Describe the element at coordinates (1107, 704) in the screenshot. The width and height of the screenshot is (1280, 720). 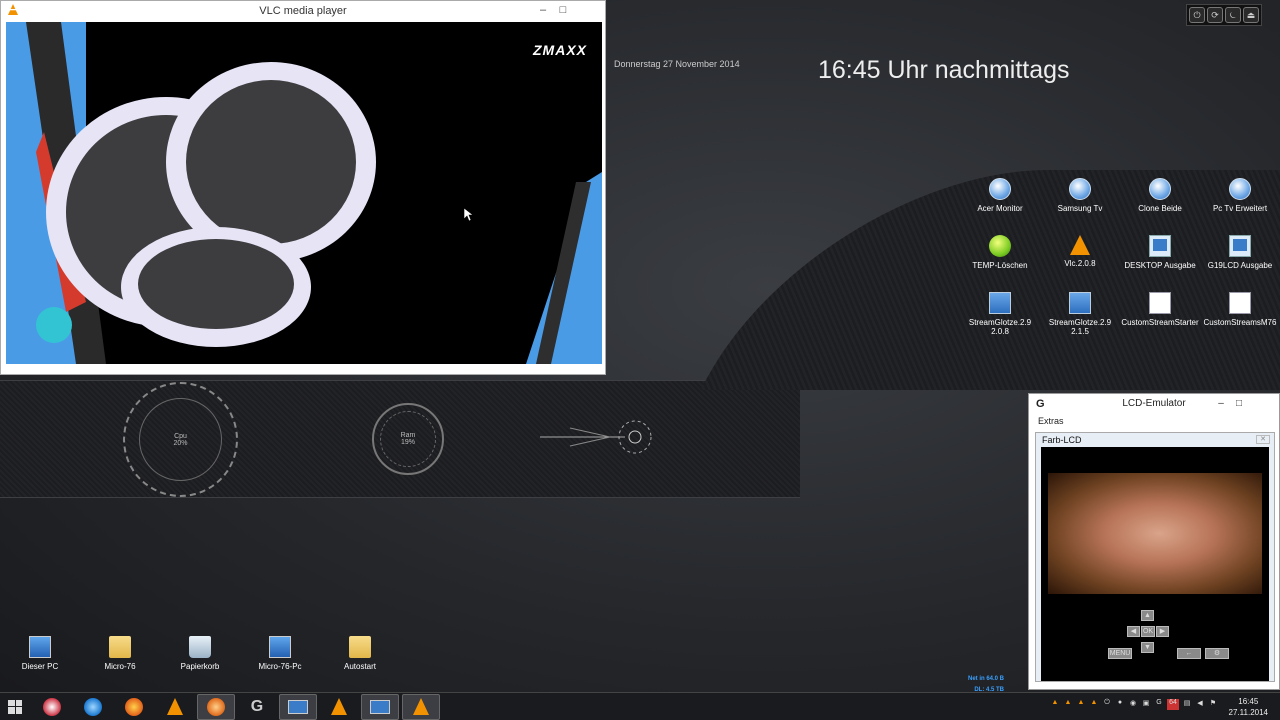
I see `tray-power-icon: ⏻` at that location.